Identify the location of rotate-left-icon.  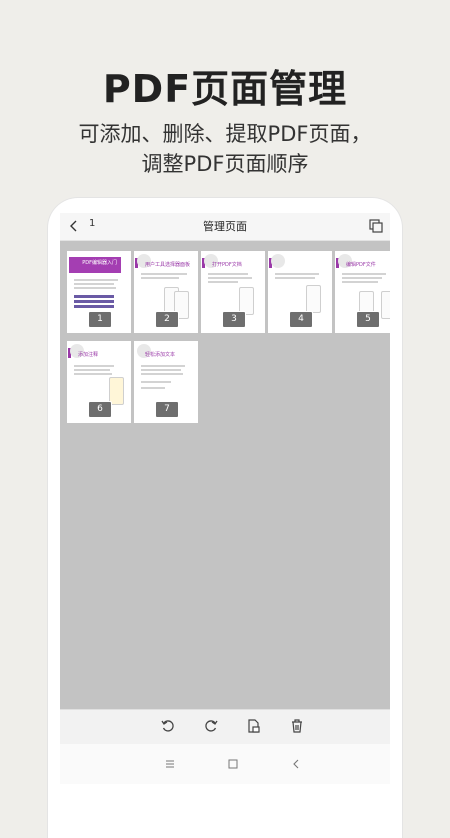
(168, 726).